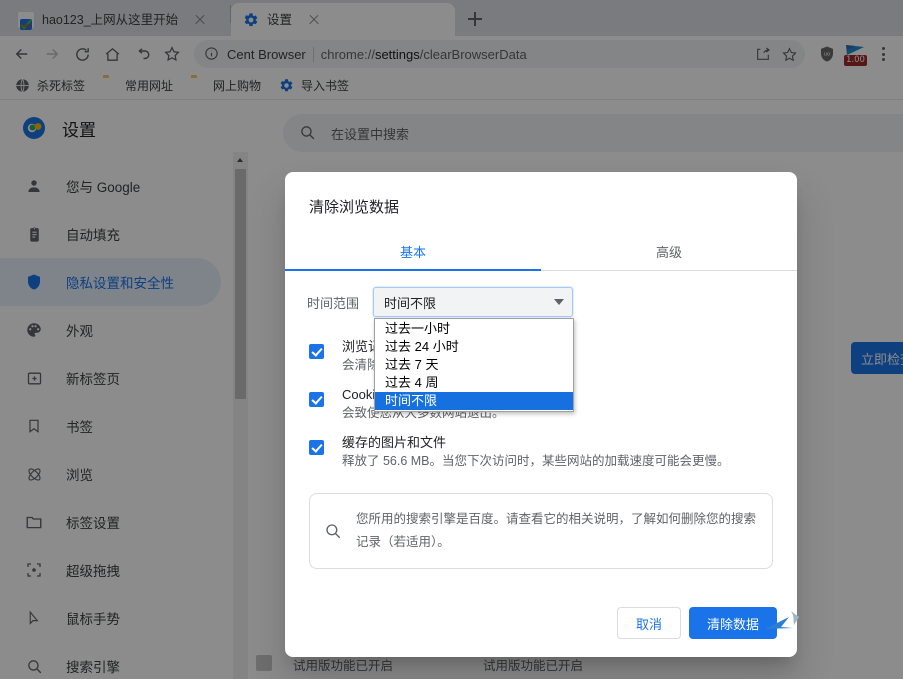 The width and height of the screenshot is (903, 679). What do you see at coordinates (556, 530) in the screenshot?
I see `notice-text: 您所用的搜索引擎是百度。请查看它的相关说明，了解如何删除您的搜索记录（若适用）。` at bounding box center [556, 530].